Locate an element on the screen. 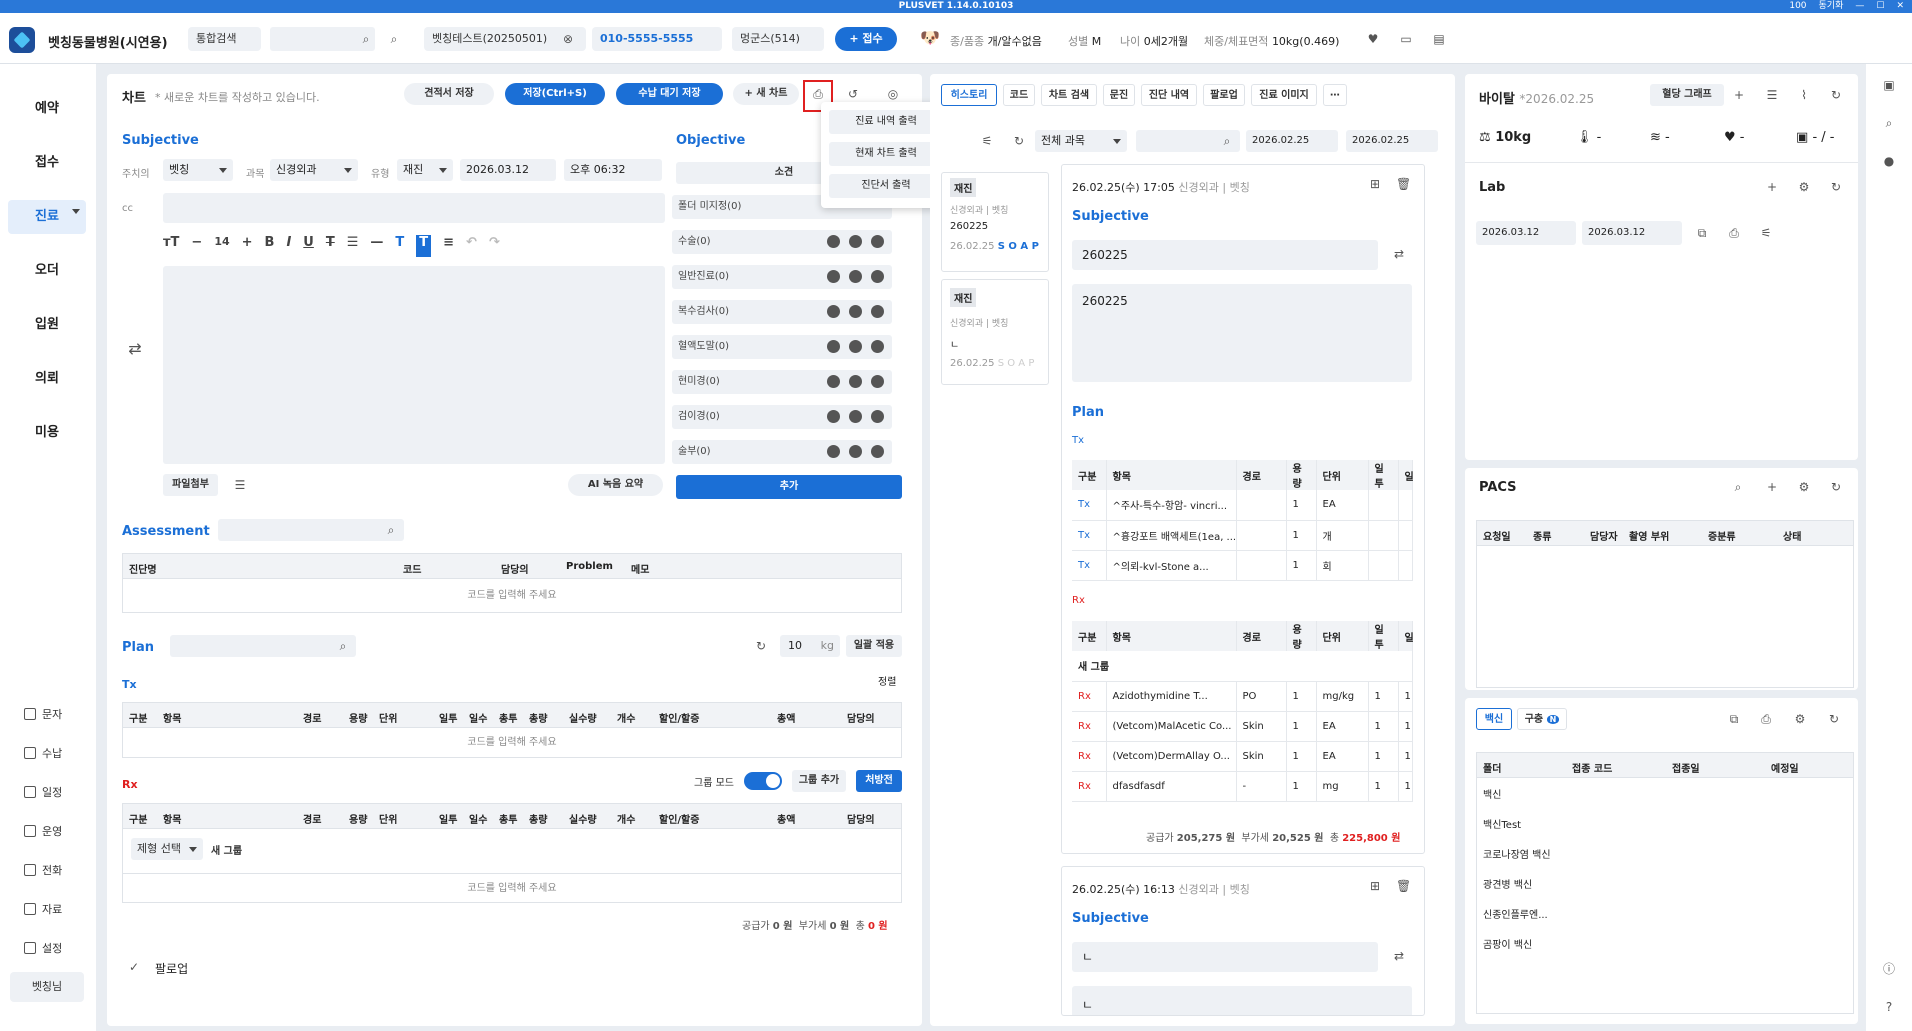 The image size is (1912, 1031). delete-record-icon: 🗑 is located at coordinates (1403, 886).